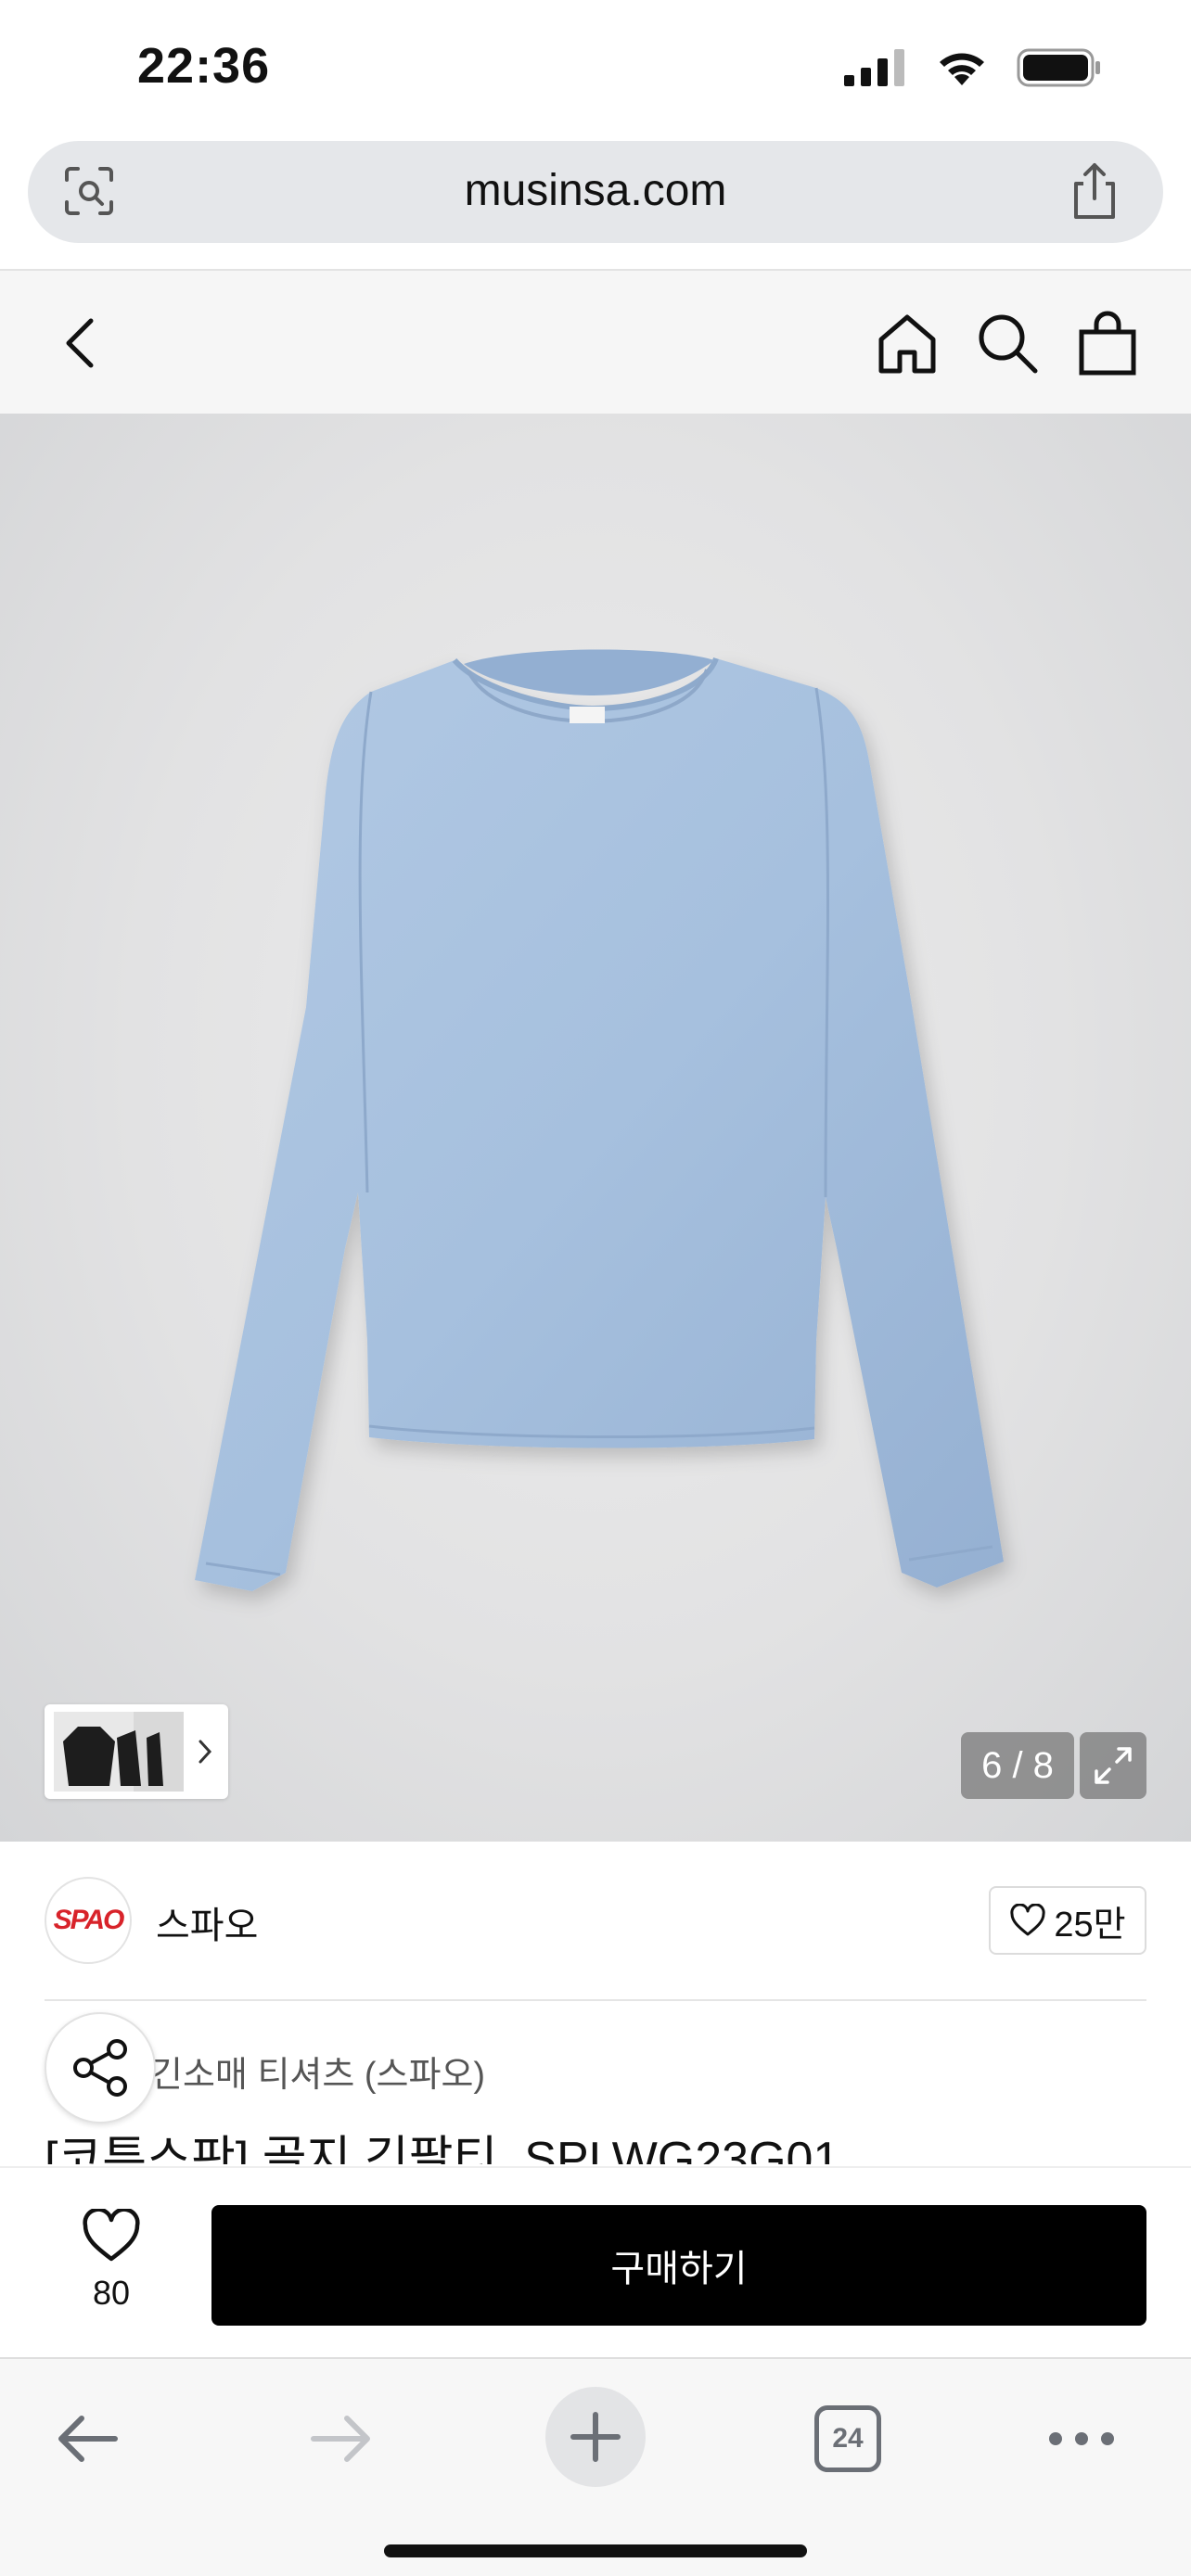 This screenshot has width=1191, height=2576. Describe the element at coordinates (204, 66) in the screenshot. I see `status-time: 22:36` at that location.